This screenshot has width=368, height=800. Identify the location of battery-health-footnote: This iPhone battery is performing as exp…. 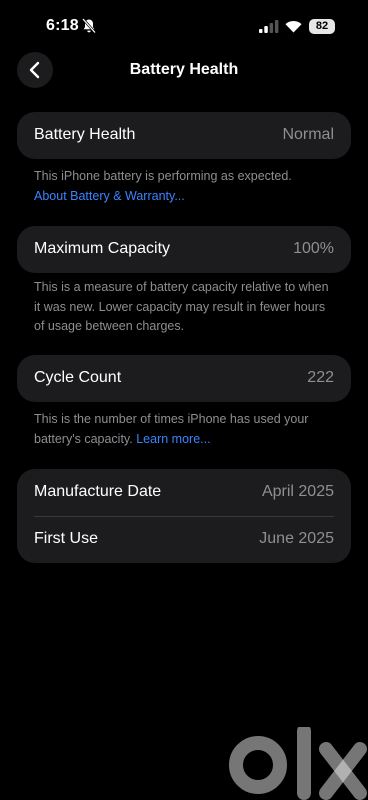
(186, 186).